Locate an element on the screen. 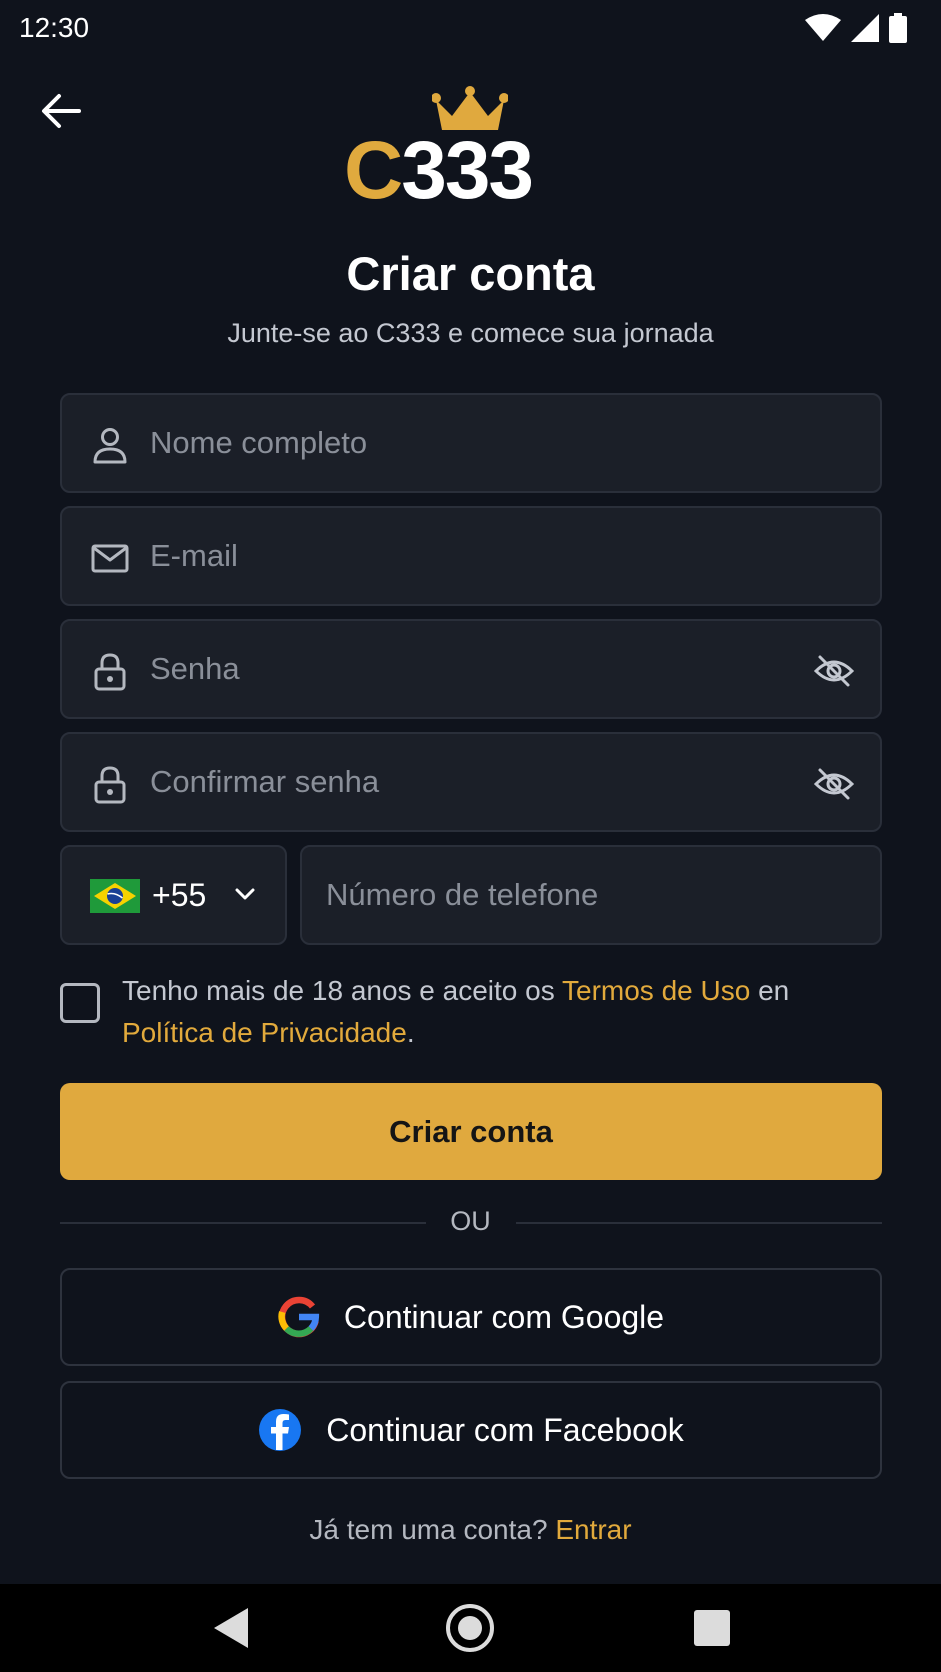  logo-number: 333 is located at coordinates (467, 170).